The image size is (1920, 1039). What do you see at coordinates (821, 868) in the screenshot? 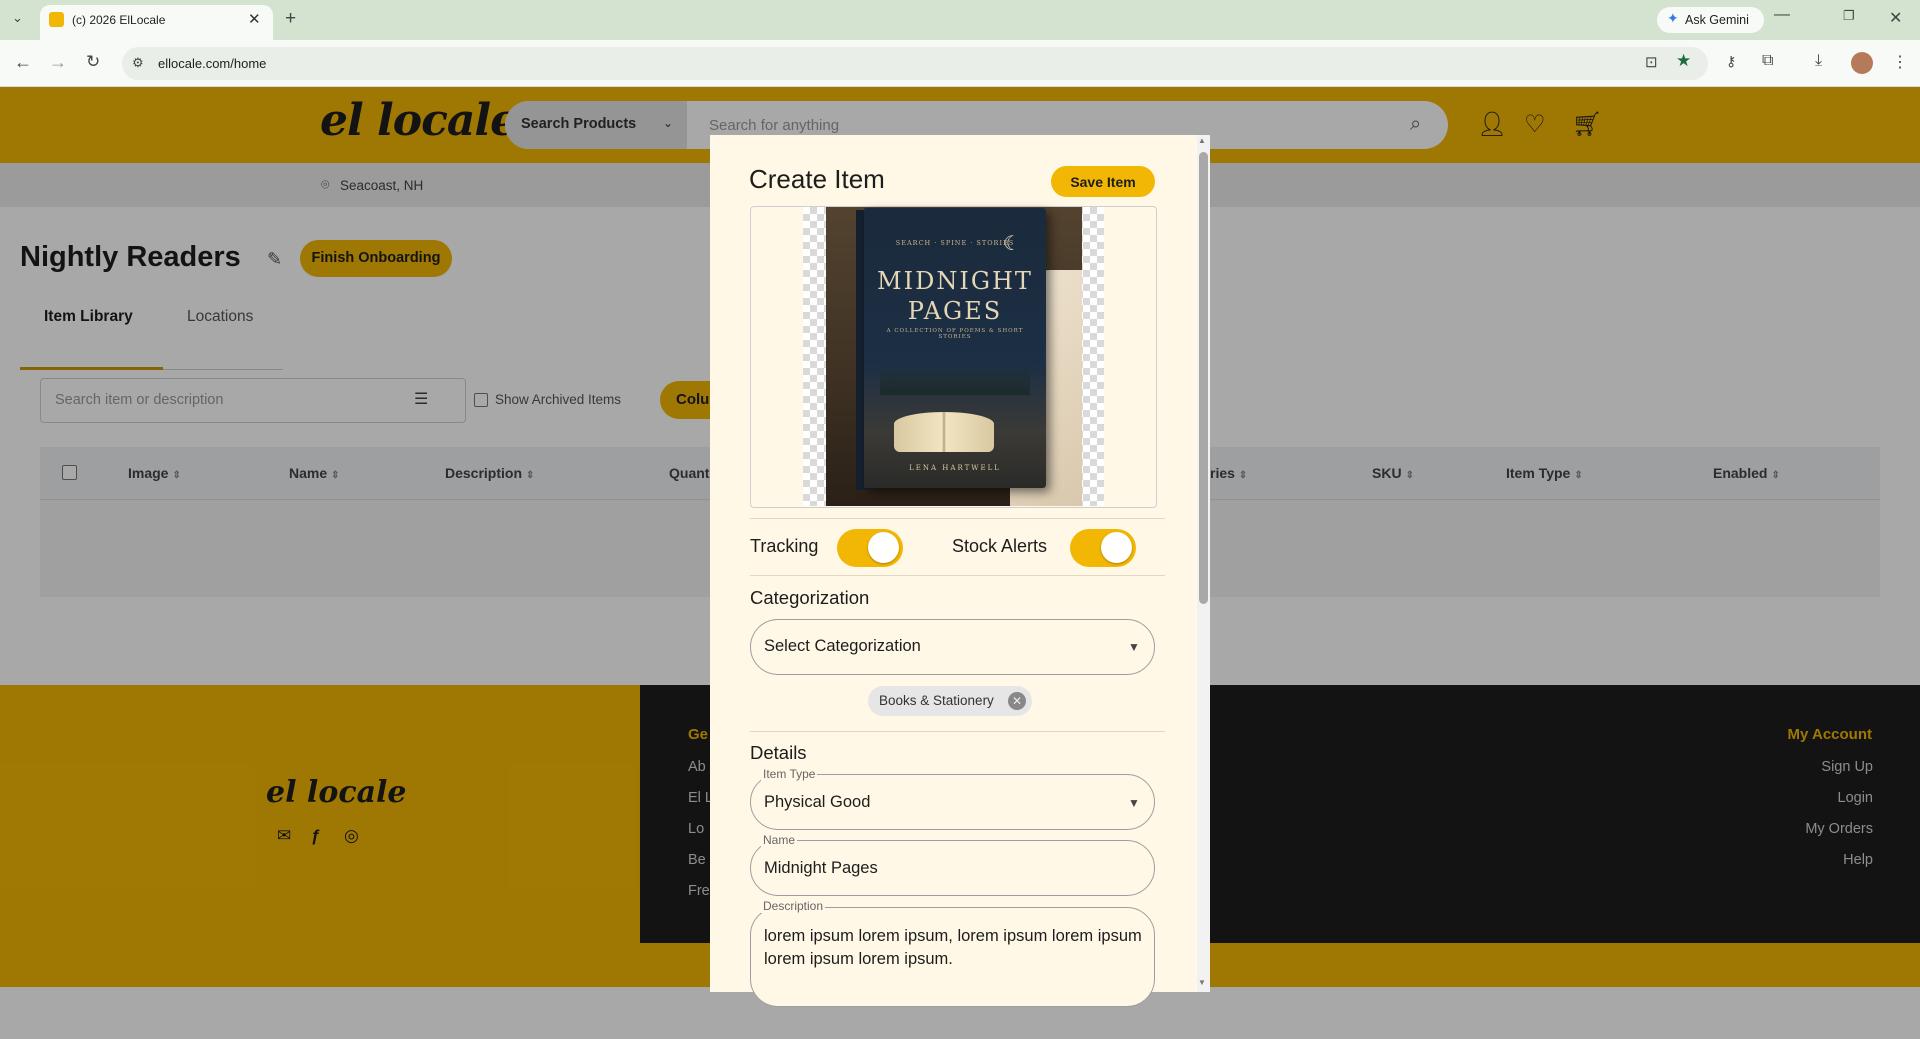
I see `name-value: Midnight Pages` at bounding box center [821, 868].